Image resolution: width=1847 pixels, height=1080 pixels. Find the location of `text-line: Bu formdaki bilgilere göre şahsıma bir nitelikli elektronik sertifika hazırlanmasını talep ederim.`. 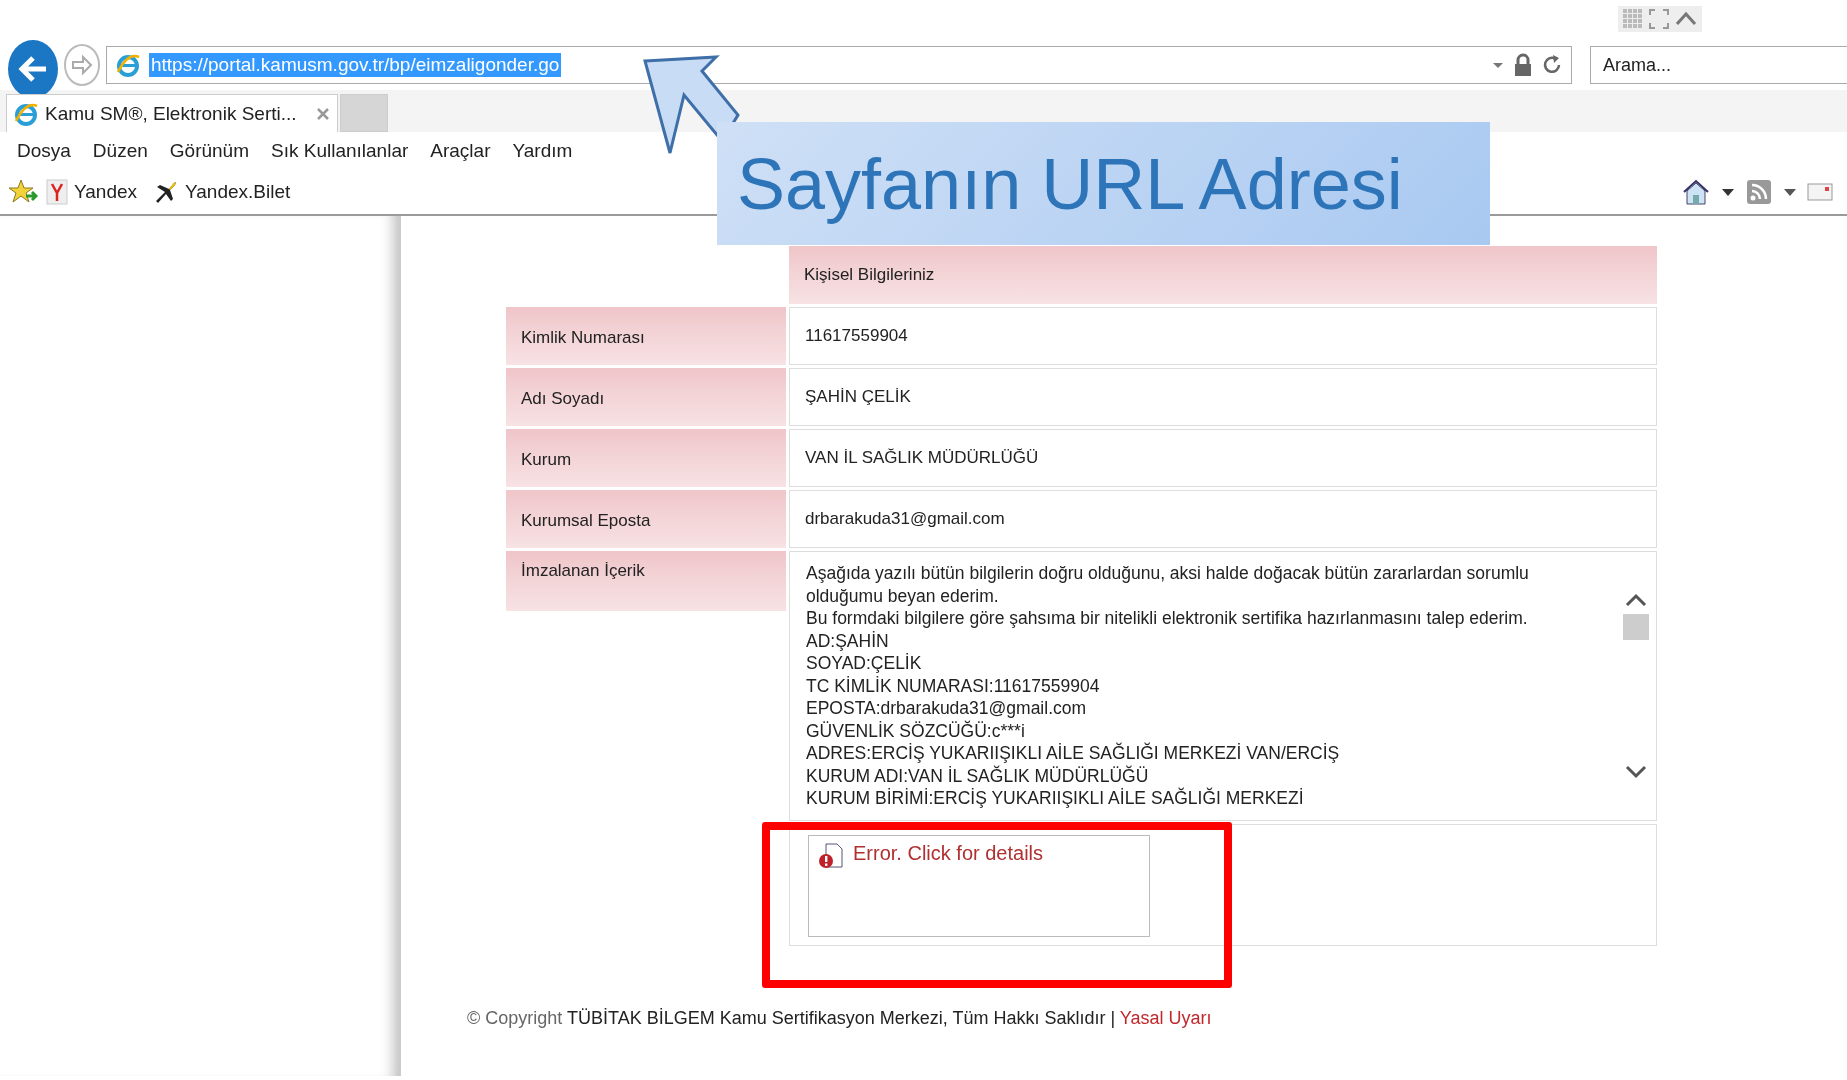

text-line: Bu formdaki bilgilere göre şahsıma bir nitelikli elektronik sertifika hazırlanmasını talep ederim. is located at coordinates (1167, 618).